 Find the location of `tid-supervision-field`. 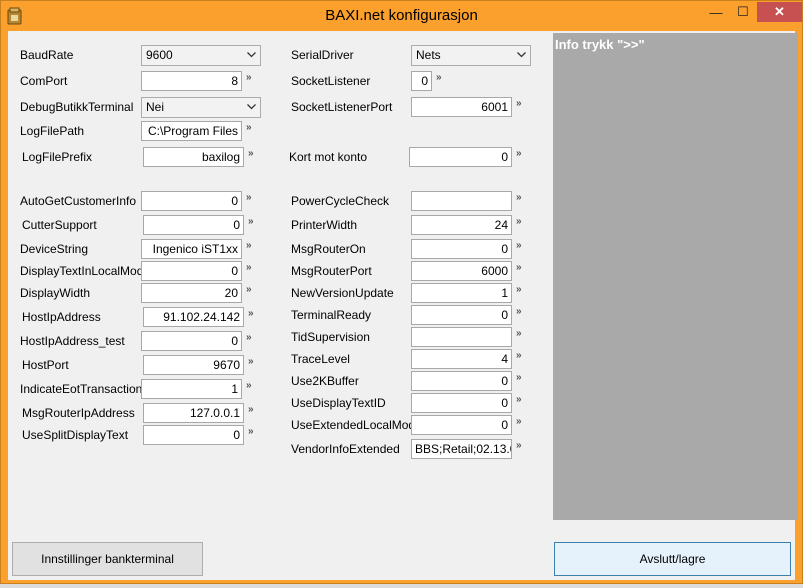

tid-supervision-field is located at coordinates (461, 337).